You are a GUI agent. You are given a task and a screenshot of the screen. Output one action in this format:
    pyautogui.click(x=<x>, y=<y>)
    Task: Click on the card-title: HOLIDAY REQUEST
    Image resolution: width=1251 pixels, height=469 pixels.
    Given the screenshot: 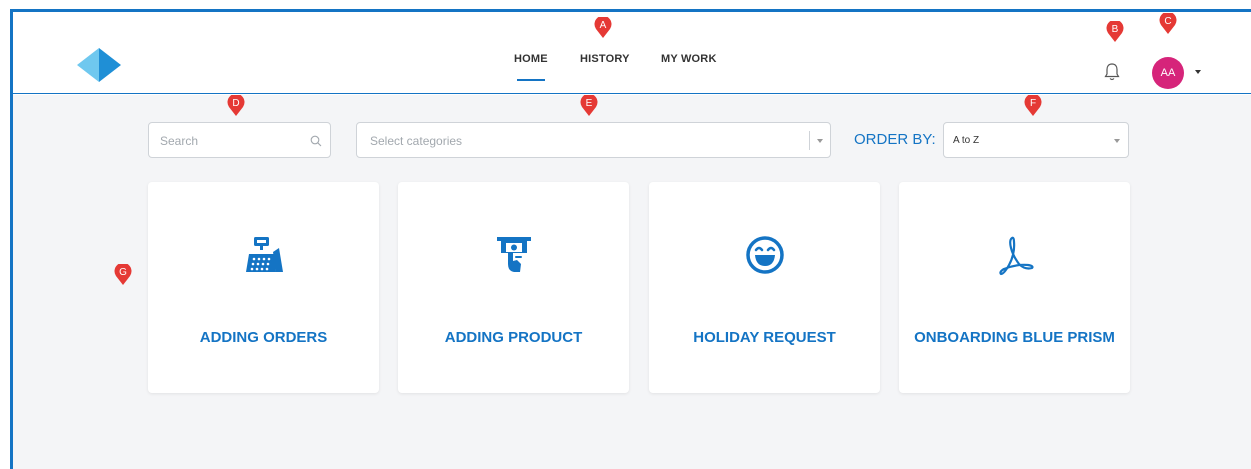 What is the action you would take?
    pyautogui.click(x=764, y=337)
    